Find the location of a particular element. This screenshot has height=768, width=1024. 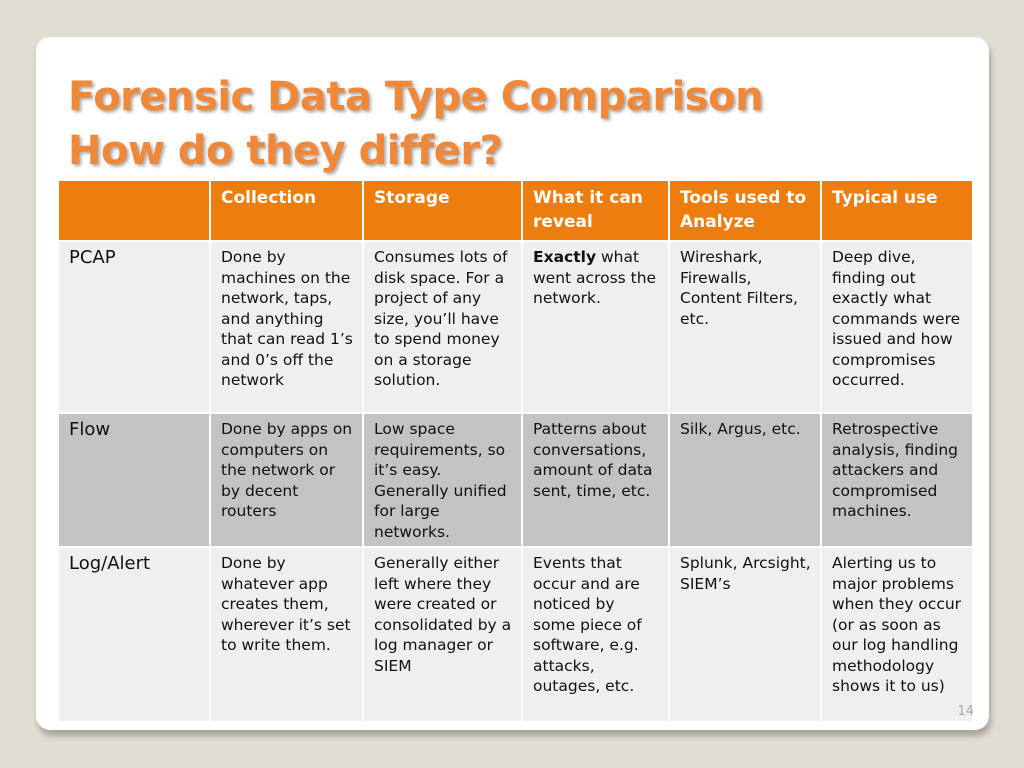

title-line-1: Forensic Data Type Comparison is located at coordinates (416, 97).